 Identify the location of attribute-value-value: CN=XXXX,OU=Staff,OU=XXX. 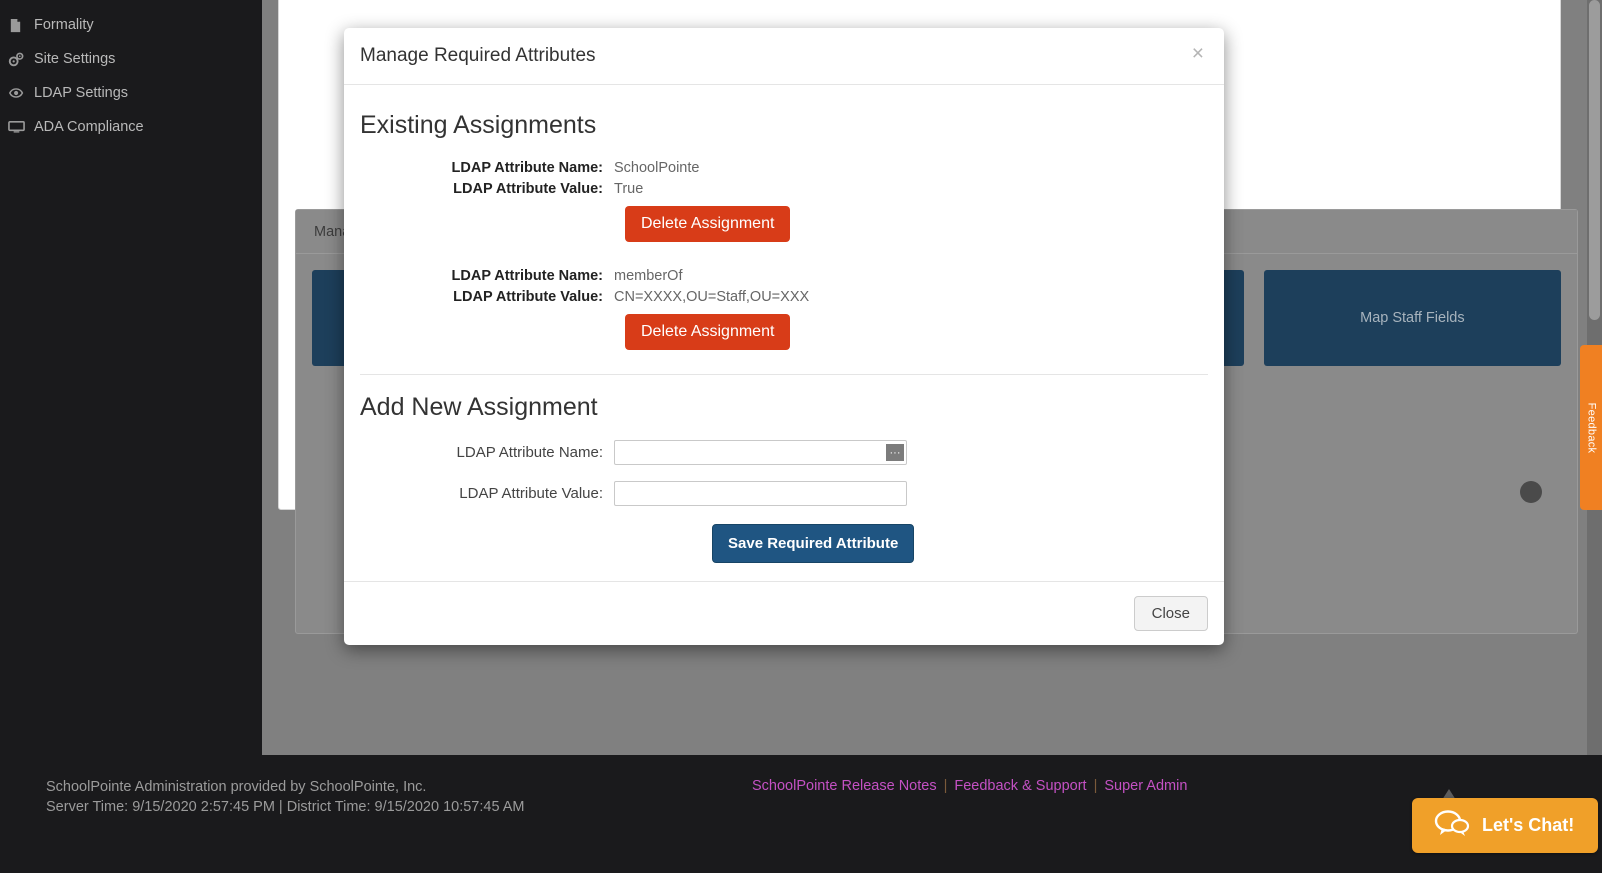
(712, 297).